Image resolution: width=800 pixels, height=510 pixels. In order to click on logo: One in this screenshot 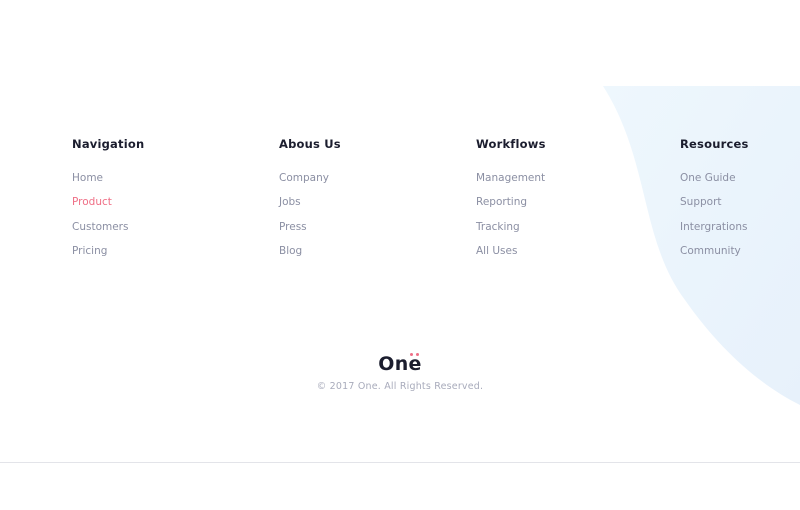, I will do `click(399, 364)`.